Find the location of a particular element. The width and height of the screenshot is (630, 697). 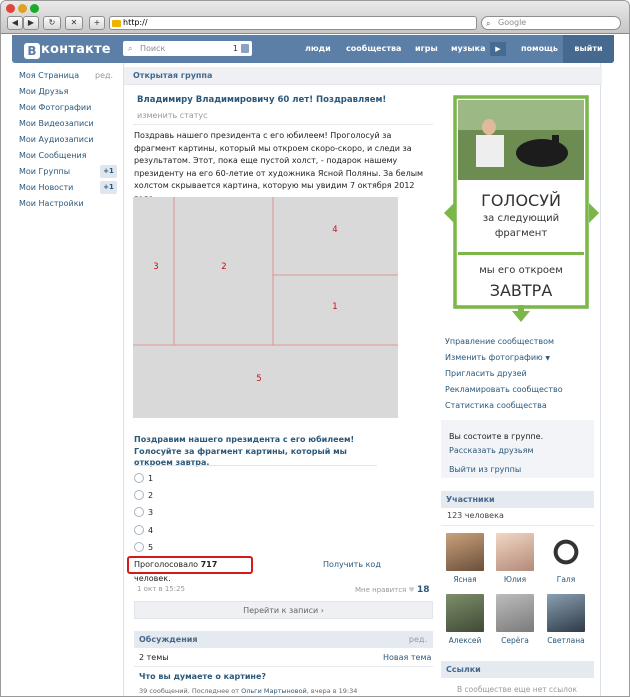

poll-option: 4 is located at coordinates (143, 531).